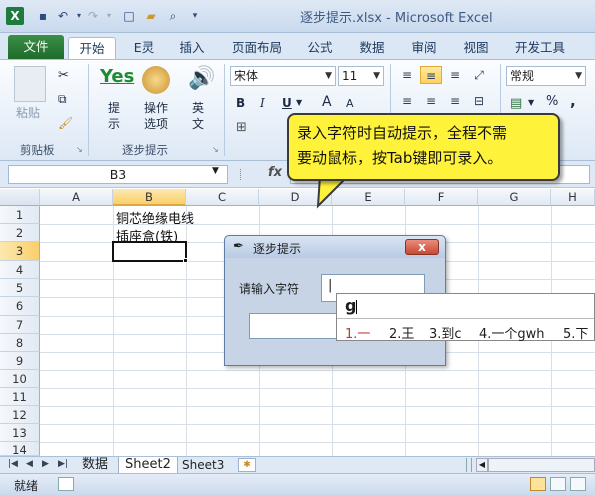 The width and height of the screenshot is (595, 495). What do you see at coordinates (192, 48) in the screenshot?
I see `tab-insert: 插入` at bounding box center [192, 48].